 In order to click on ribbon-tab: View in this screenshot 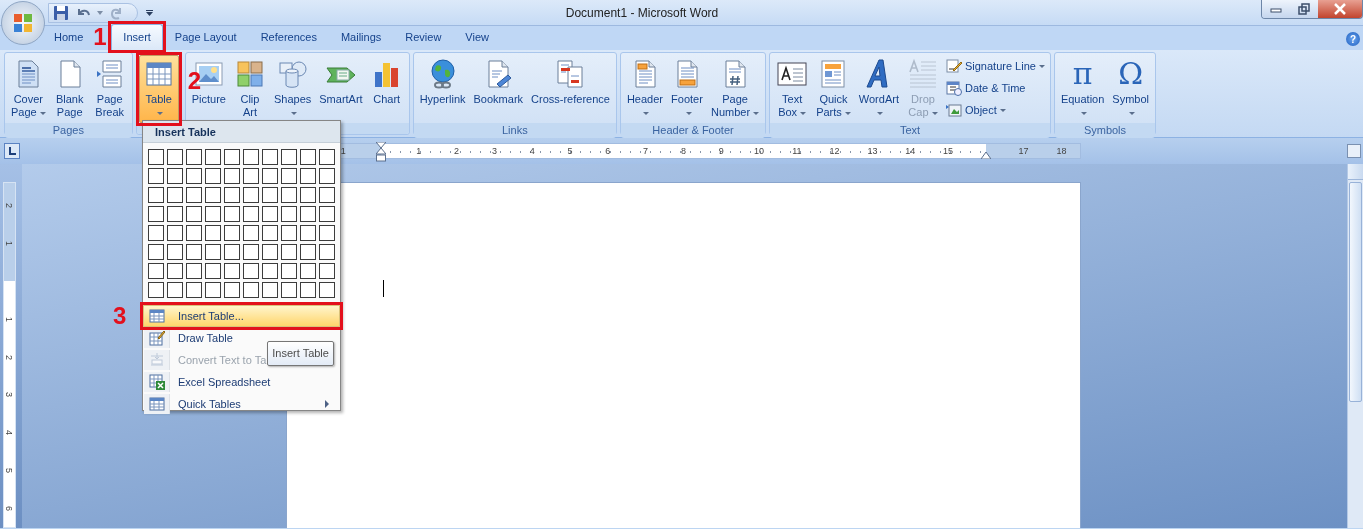, I will do `click(477, 36)`.